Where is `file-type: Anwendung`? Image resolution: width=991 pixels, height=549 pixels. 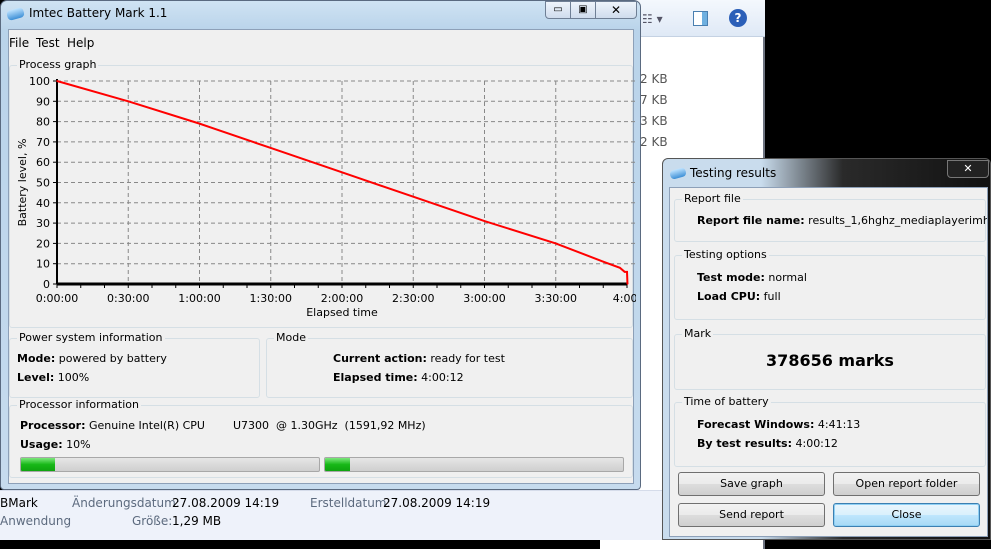
file-type: Anwendung is located at coordinates (36, 521).